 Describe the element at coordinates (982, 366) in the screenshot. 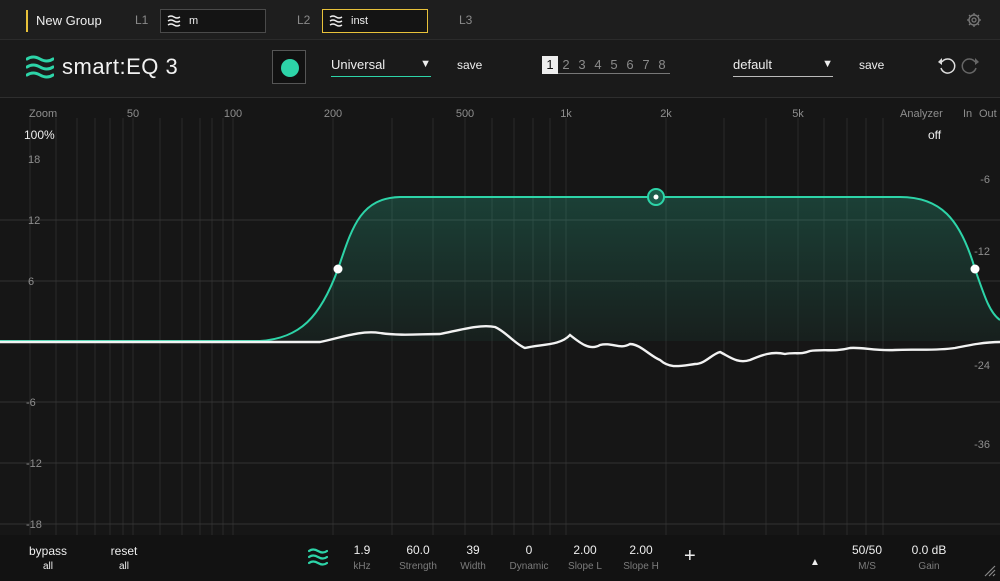

I see `db-tick-right: -24` at that location.